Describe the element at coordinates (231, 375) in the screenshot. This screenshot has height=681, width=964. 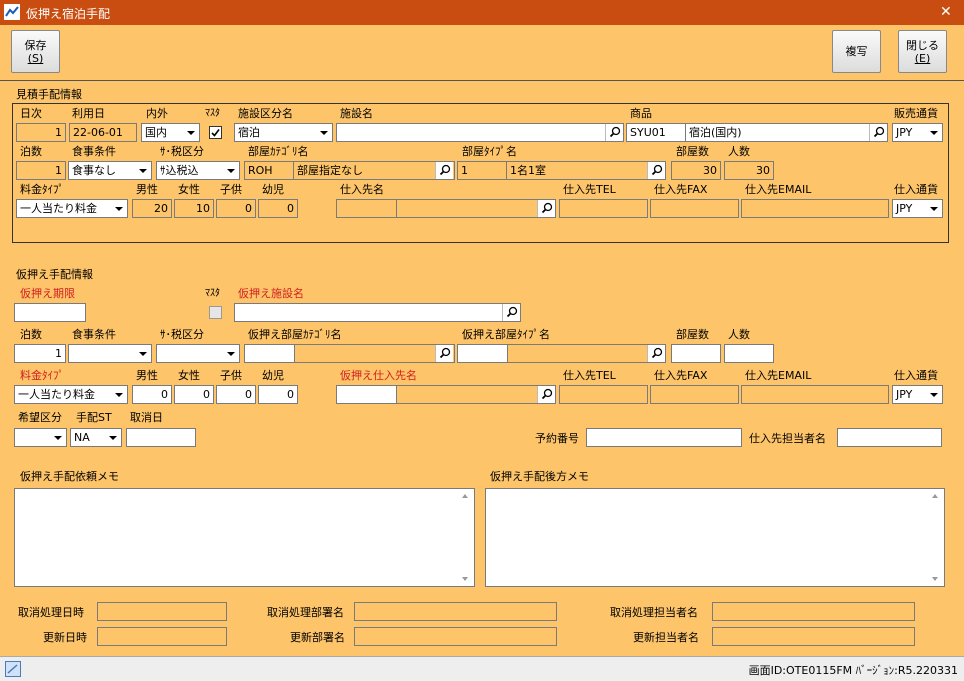
I see `hold-child-label: 子供` at that location.